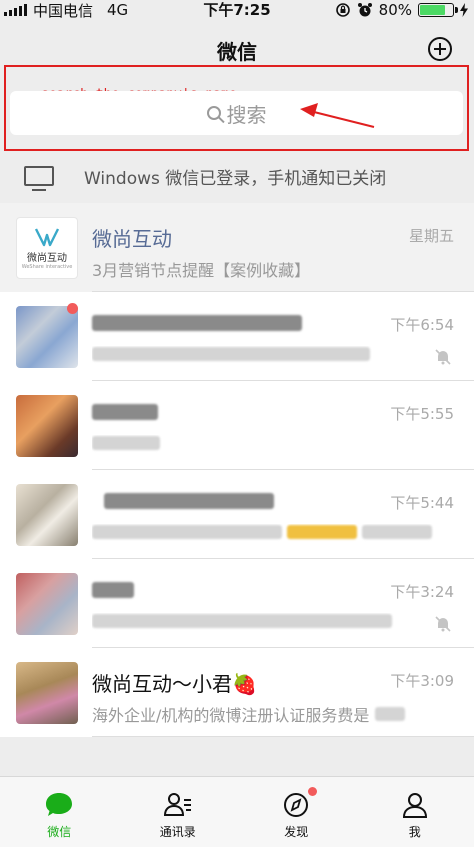 This screenshot has width=474, height=847. Describe the element at coordinates (422, 503) in the screenshot. I see `chat-time: 下午5:44` at that location.